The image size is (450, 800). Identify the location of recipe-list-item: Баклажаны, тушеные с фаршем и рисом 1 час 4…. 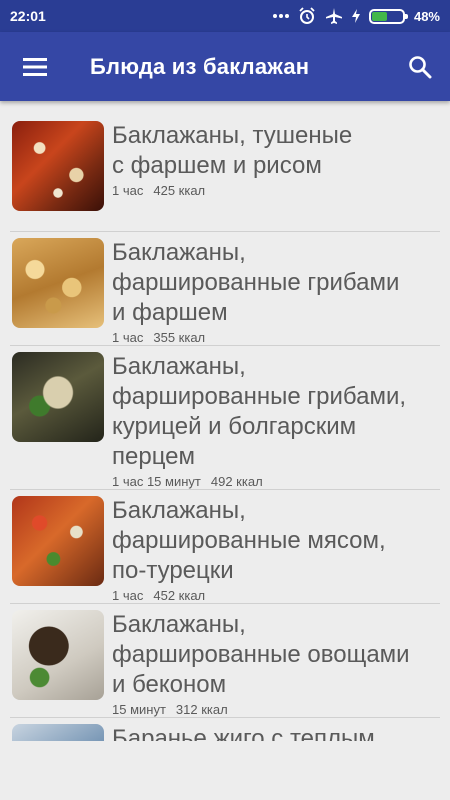
(225, 175).